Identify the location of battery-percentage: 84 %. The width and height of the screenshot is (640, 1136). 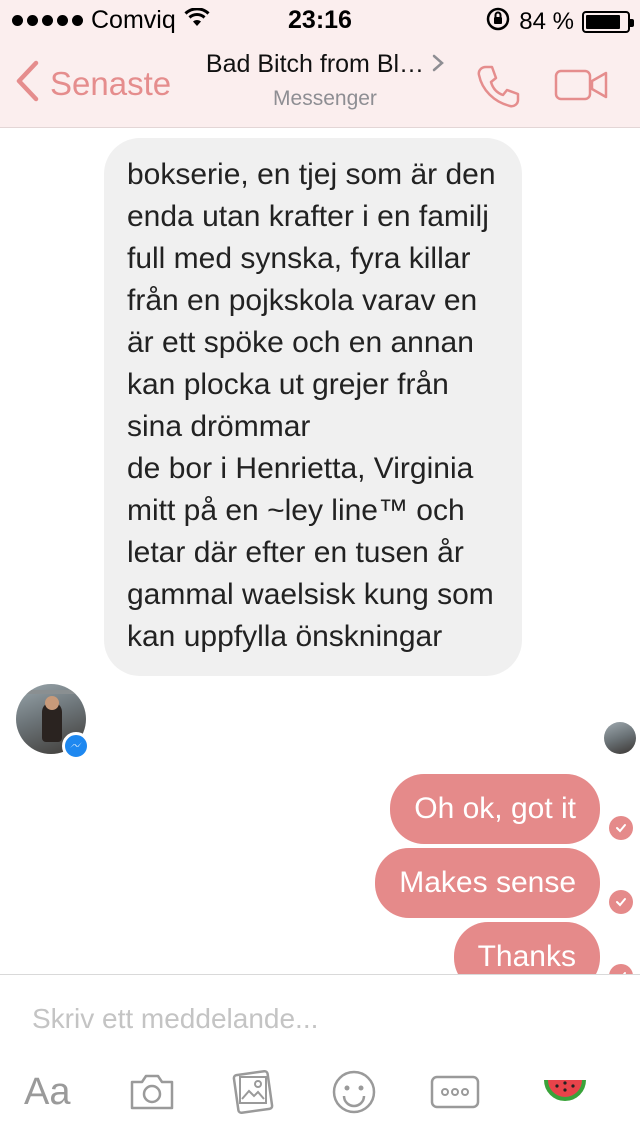
(546, 21).